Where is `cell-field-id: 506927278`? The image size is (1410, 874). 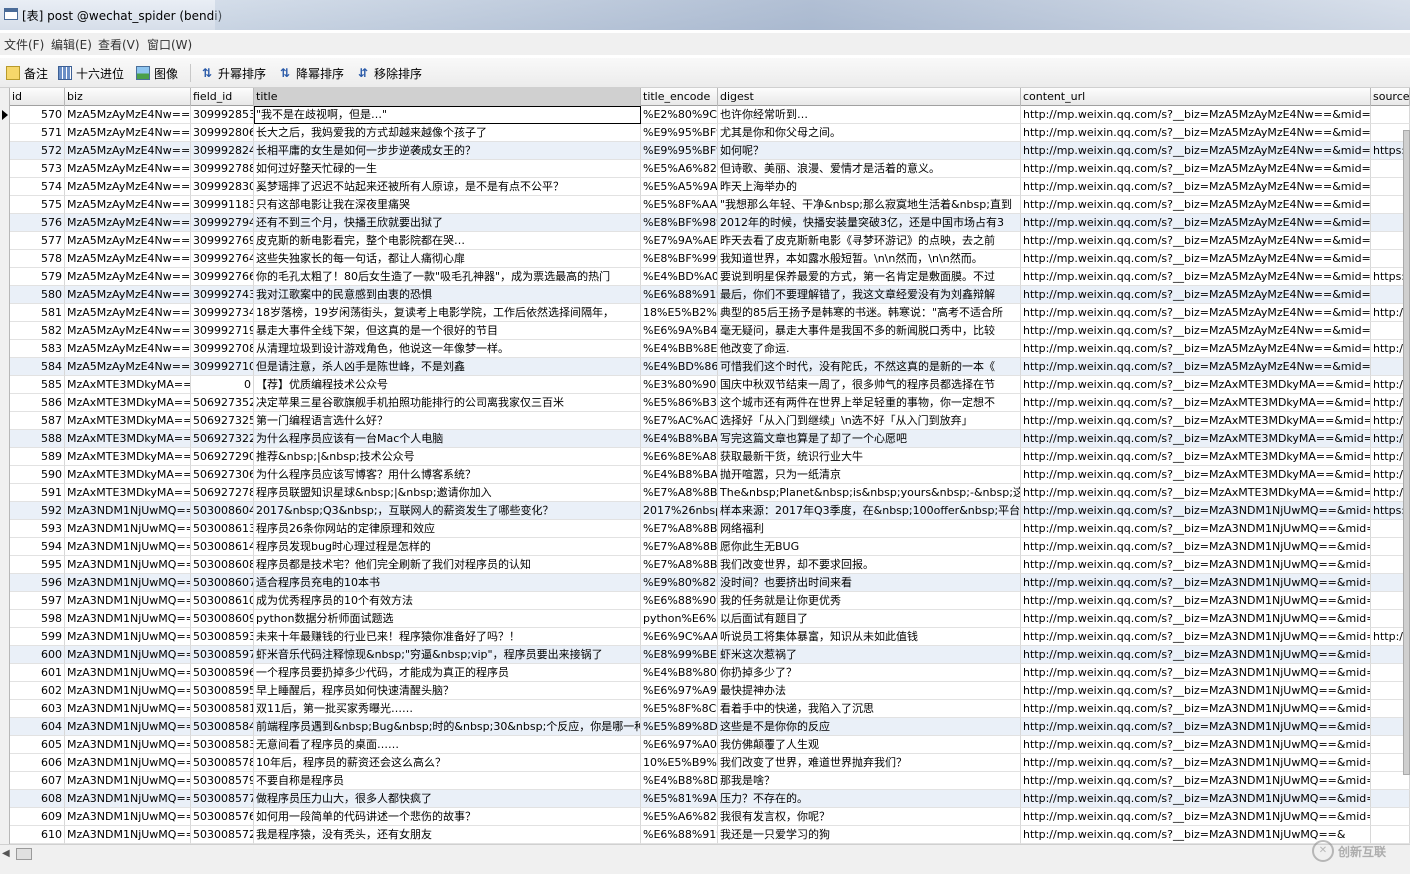 cell-field-id: 506927278 is located at coordinates (222, 493).